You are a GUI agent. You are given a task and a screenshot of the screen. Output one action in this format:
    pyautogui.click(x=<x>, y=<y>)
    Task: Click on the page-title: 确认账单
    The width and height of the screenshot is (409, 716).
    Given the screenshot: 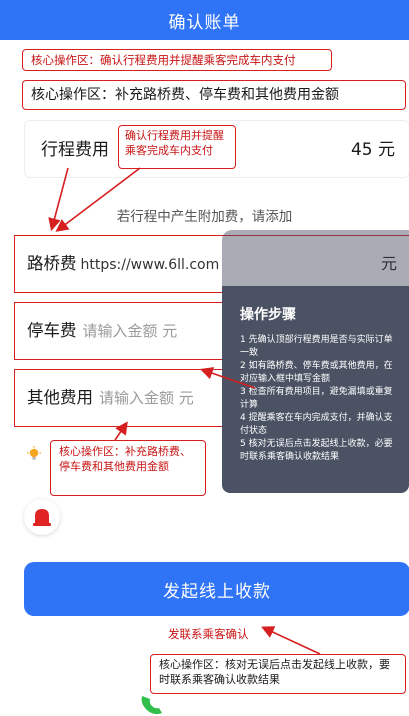 What is the action you would take?
    pyautogui.click(x=204, y=22)
    